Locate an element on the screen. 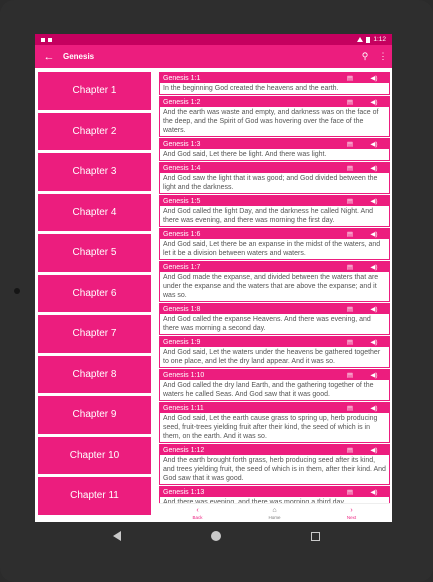 This screenshot has height=582, width=433. status-bar: 1:12 is located at coordinates (213, 39).